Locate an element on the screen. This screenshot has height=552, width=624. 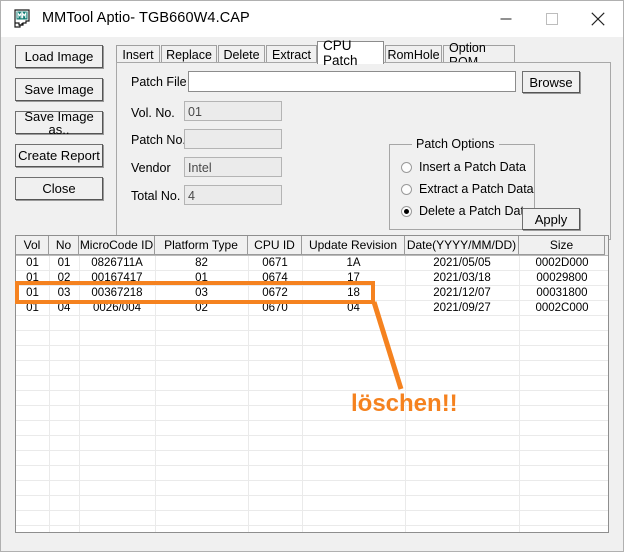
button-label: Browse is located at coordinates (551, 82).